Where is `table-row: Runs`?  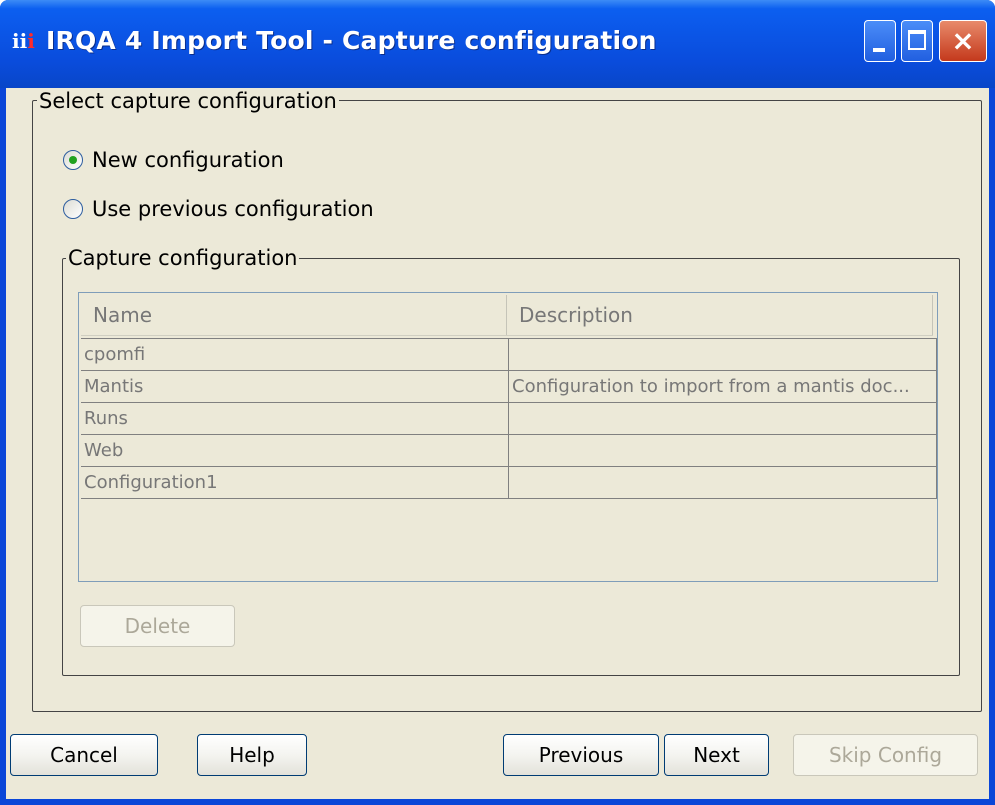 table-row: Runs is located at coordinates (509, 419).